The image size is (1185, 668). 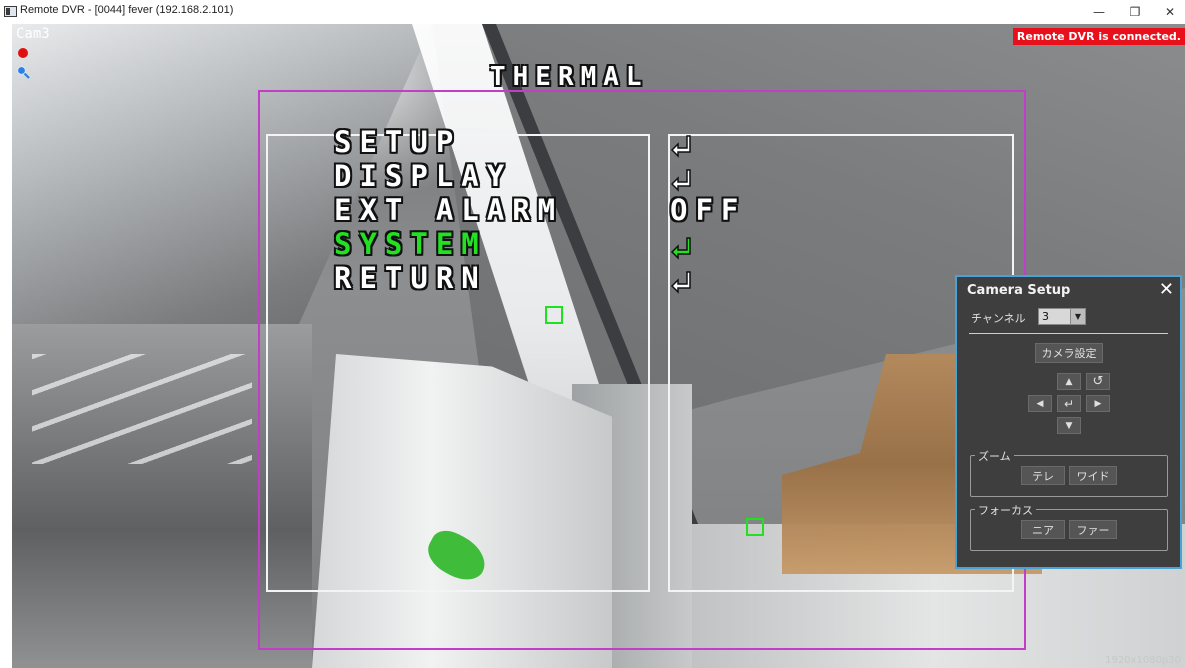 I want to click on osd-menu-item-setup: SETUP, so click(x=398, y=142).